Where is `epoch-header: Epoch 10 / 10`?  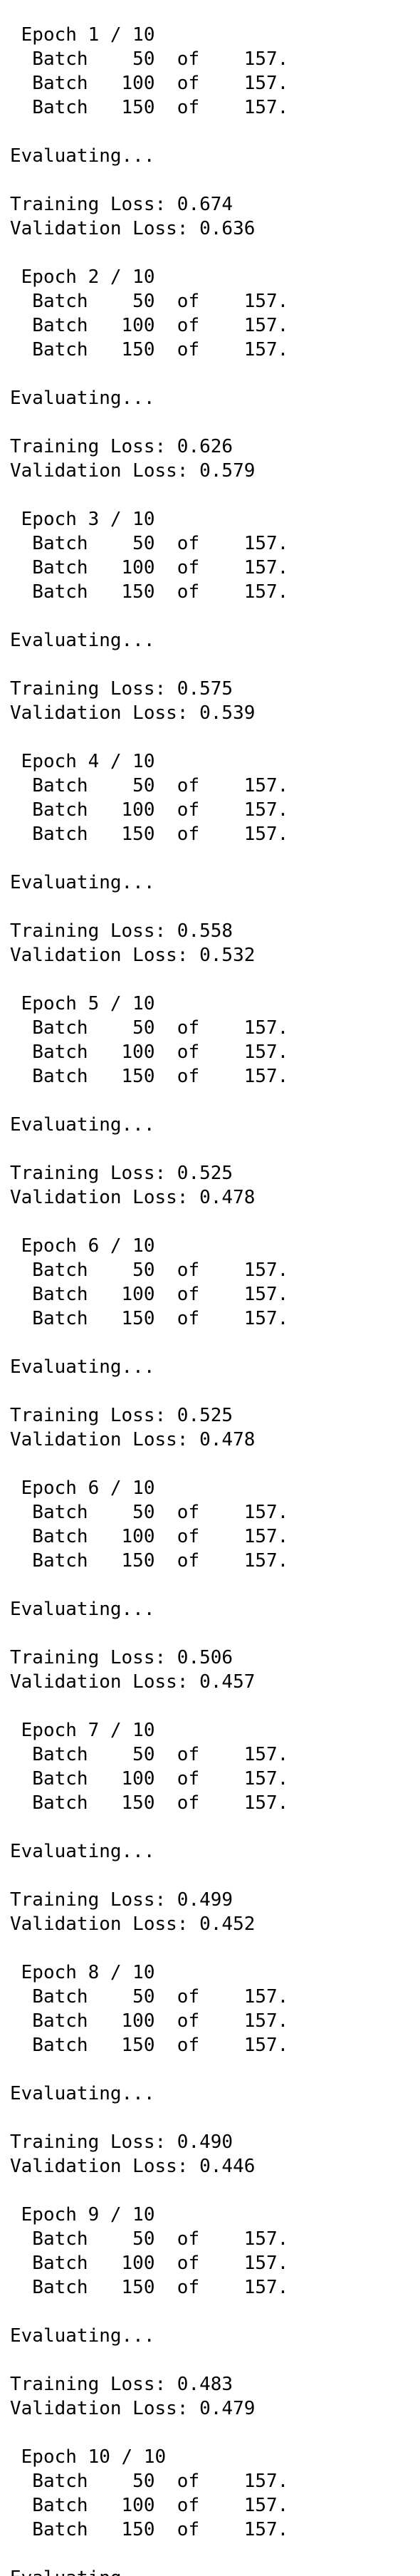
epoch-header: Epoch 10 / 10 is located at coordinates (88, 2457).